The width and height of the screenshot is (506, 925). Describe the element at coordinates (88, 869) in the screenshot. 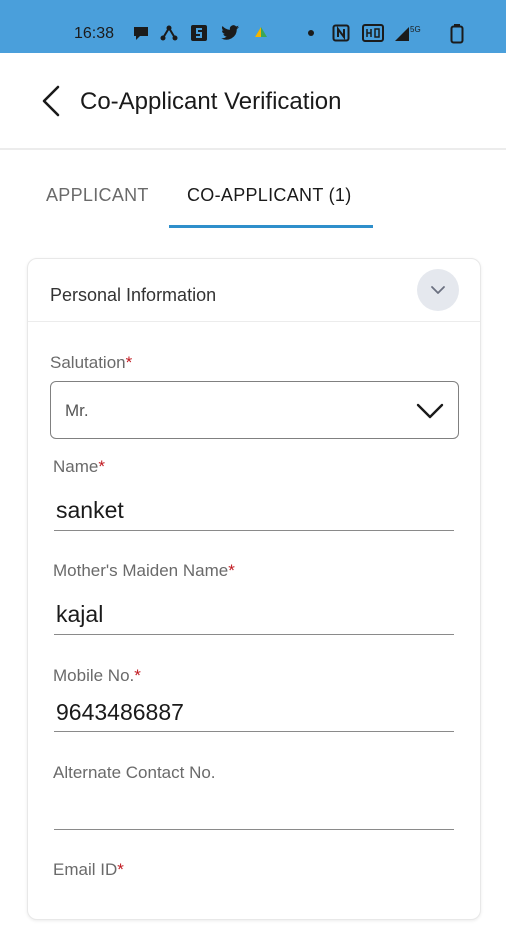

I see `email-label: Email ID*` at that location.